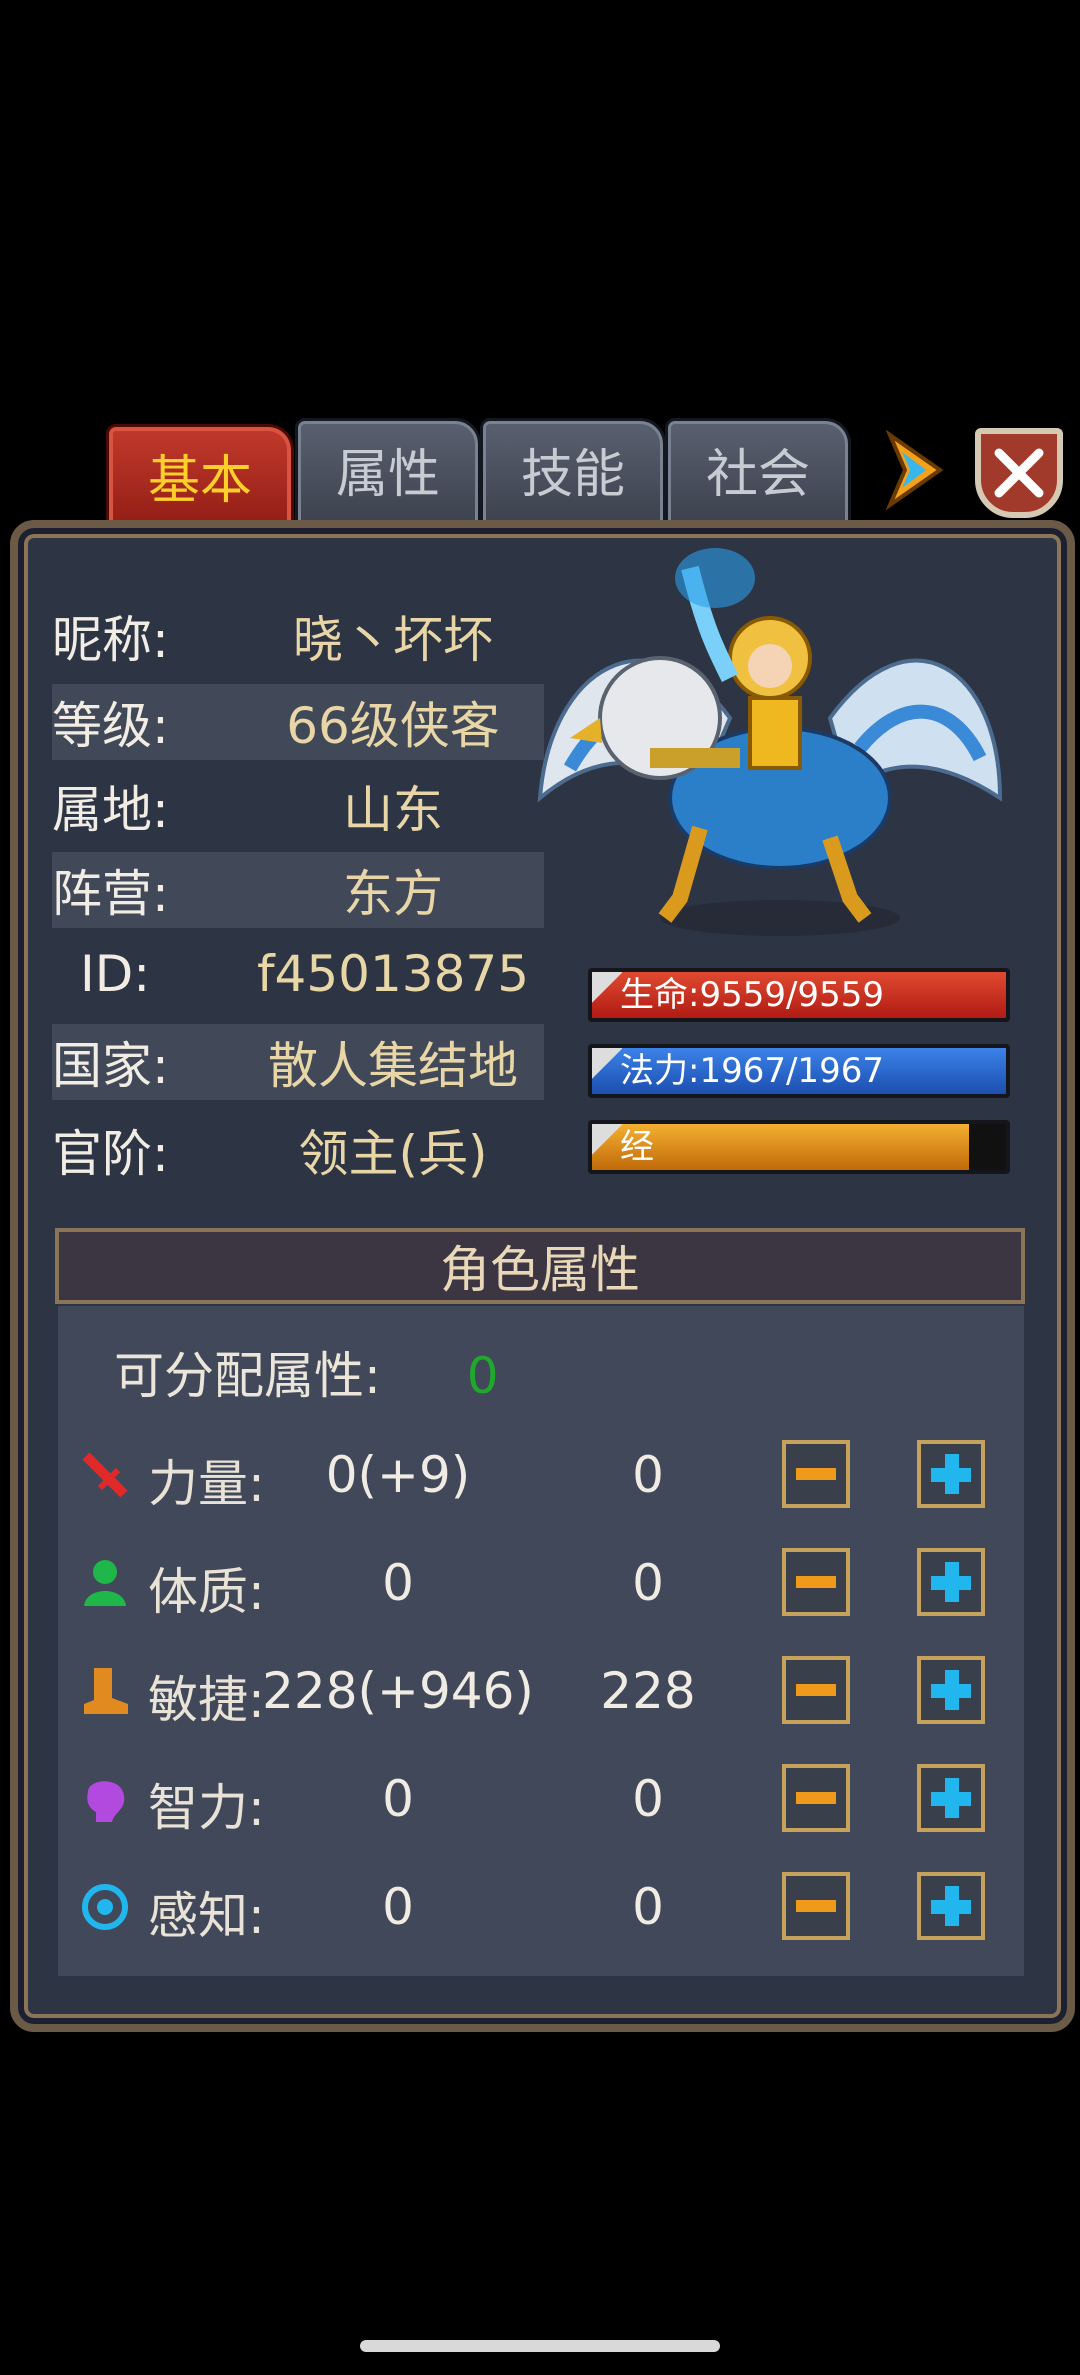  I want to click on person-icon, so click(105, 1583).